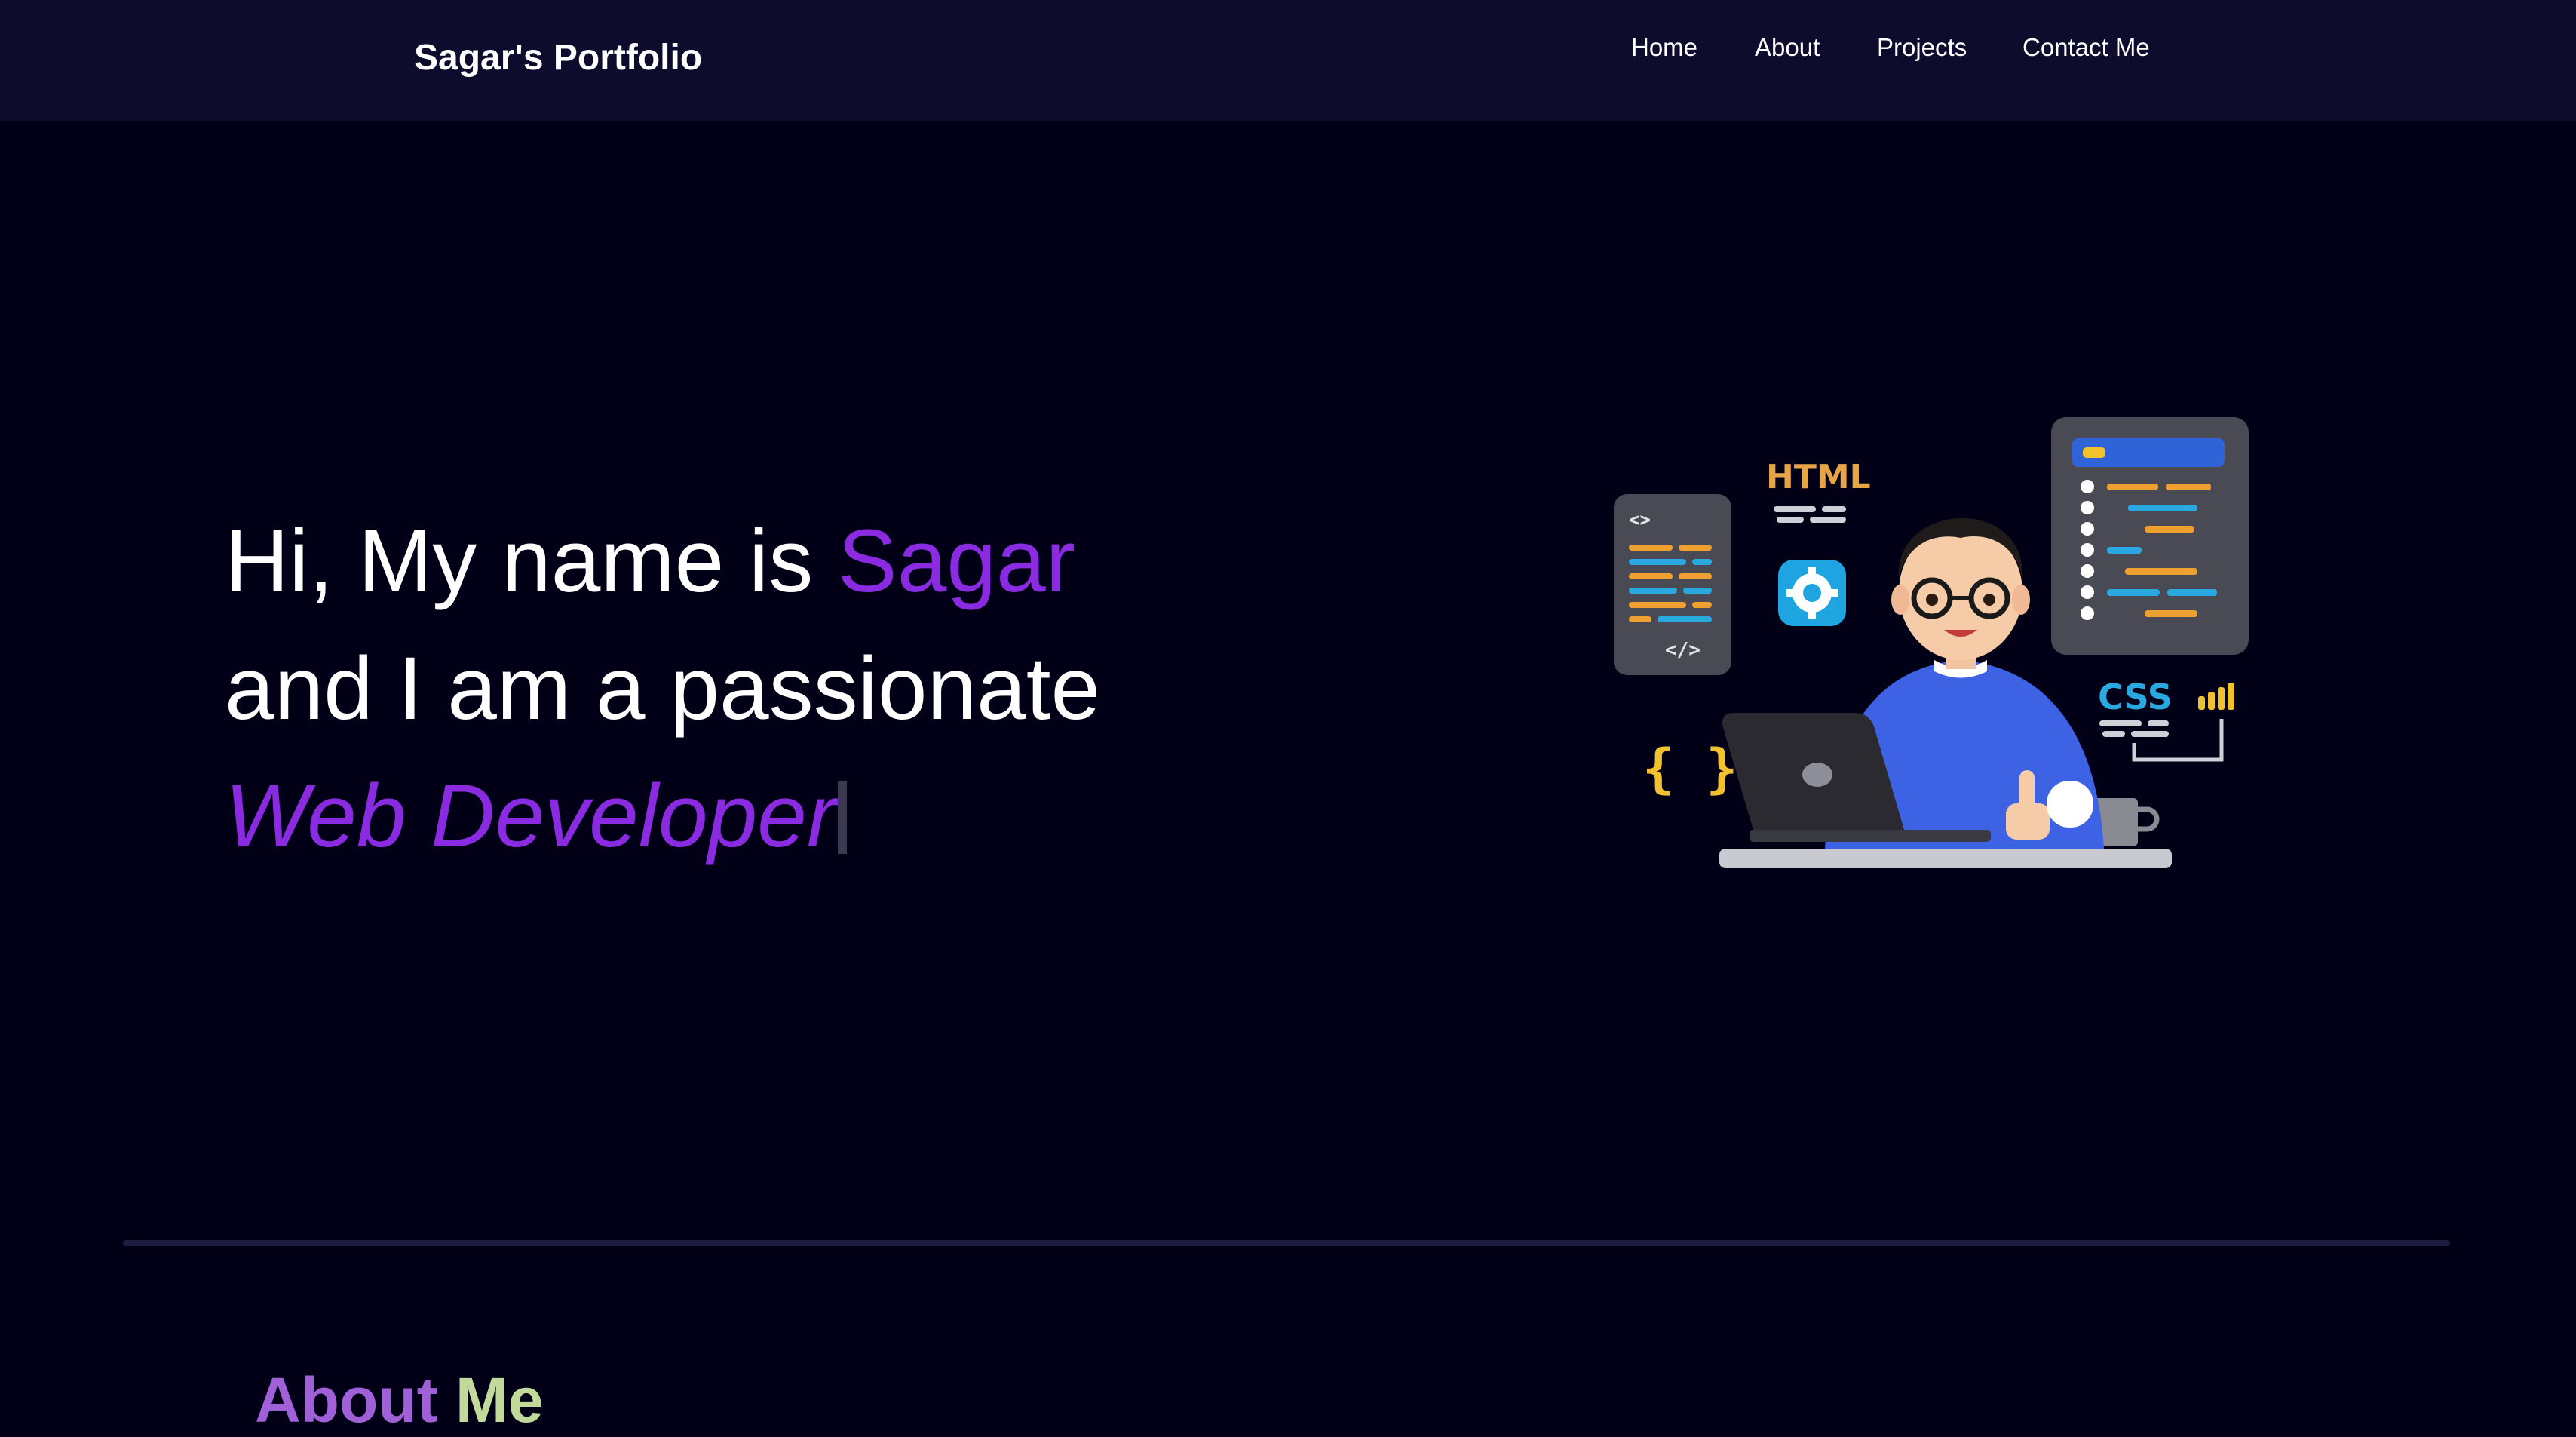  Describe the element at coordinates (499, 1399) in the screenshot. I see `about-title-part2: Me` at that location.